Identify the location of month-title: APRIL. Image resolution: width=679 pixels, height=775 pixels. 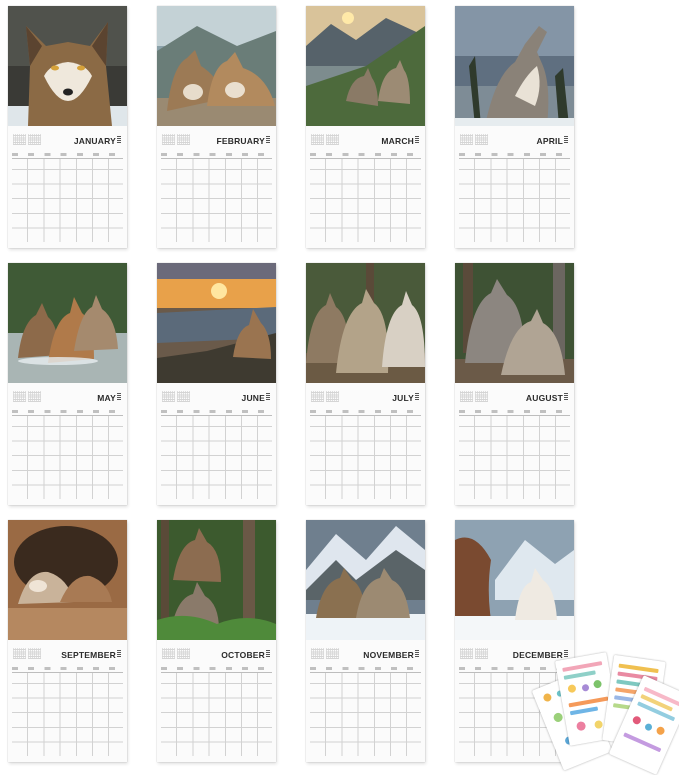
(552, 141).